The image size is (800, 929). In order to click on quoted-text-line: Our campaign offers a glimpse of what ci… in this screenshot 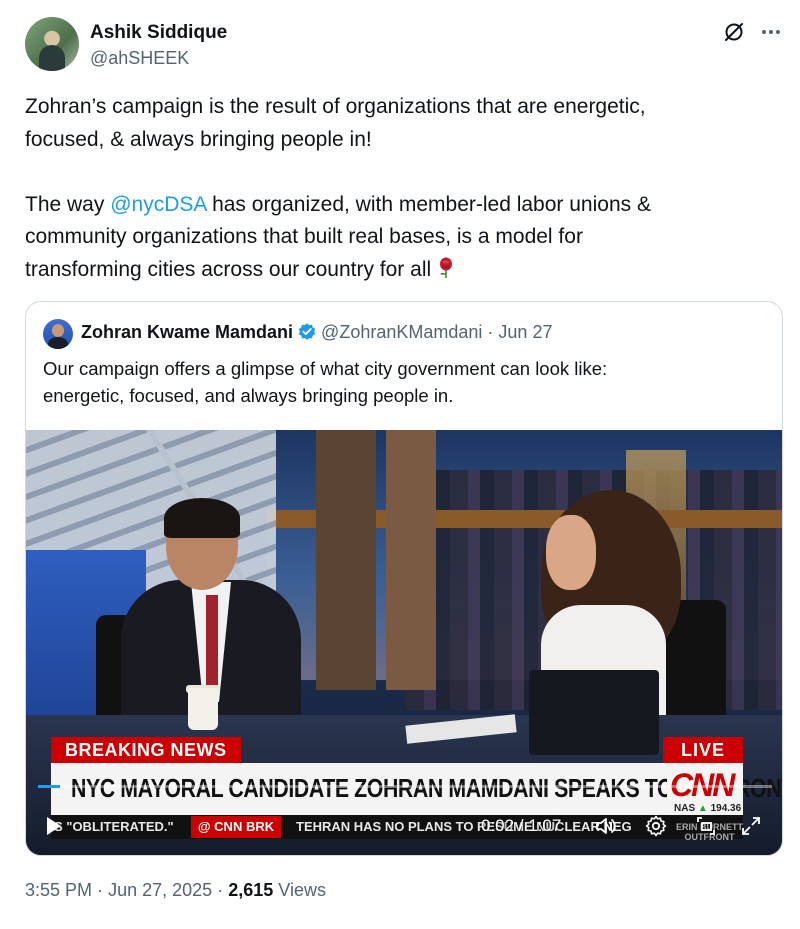, I will do `click(325, 368)`.